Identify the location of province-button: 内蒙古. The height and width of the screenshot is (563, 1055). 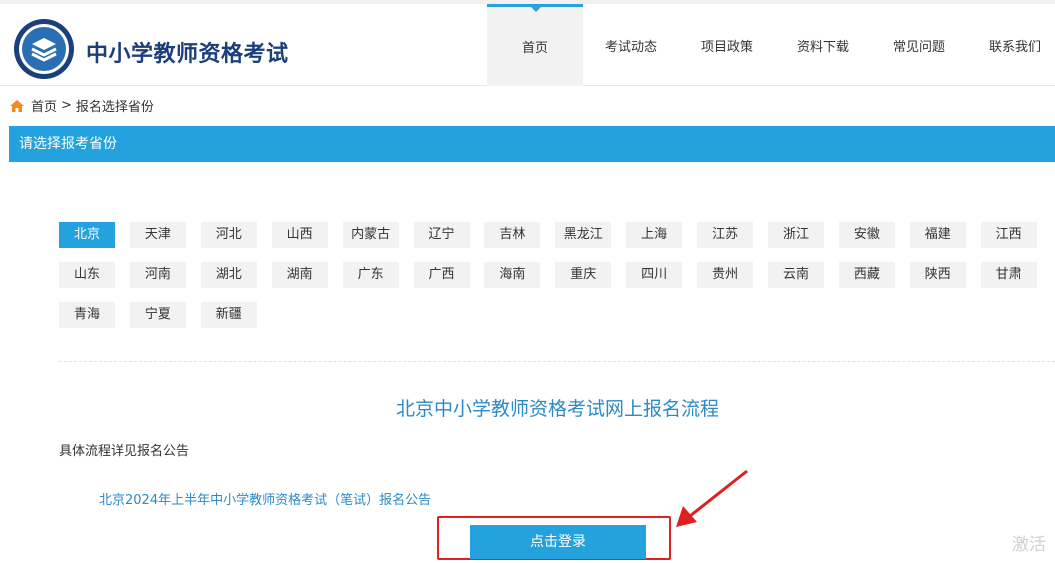
(370, 235).